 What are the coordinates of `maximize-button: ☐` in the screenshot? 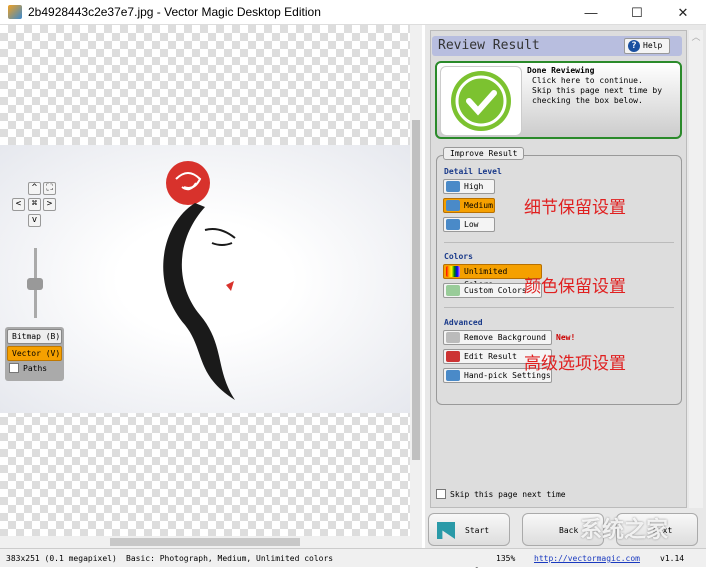 It's located at (637, 12).